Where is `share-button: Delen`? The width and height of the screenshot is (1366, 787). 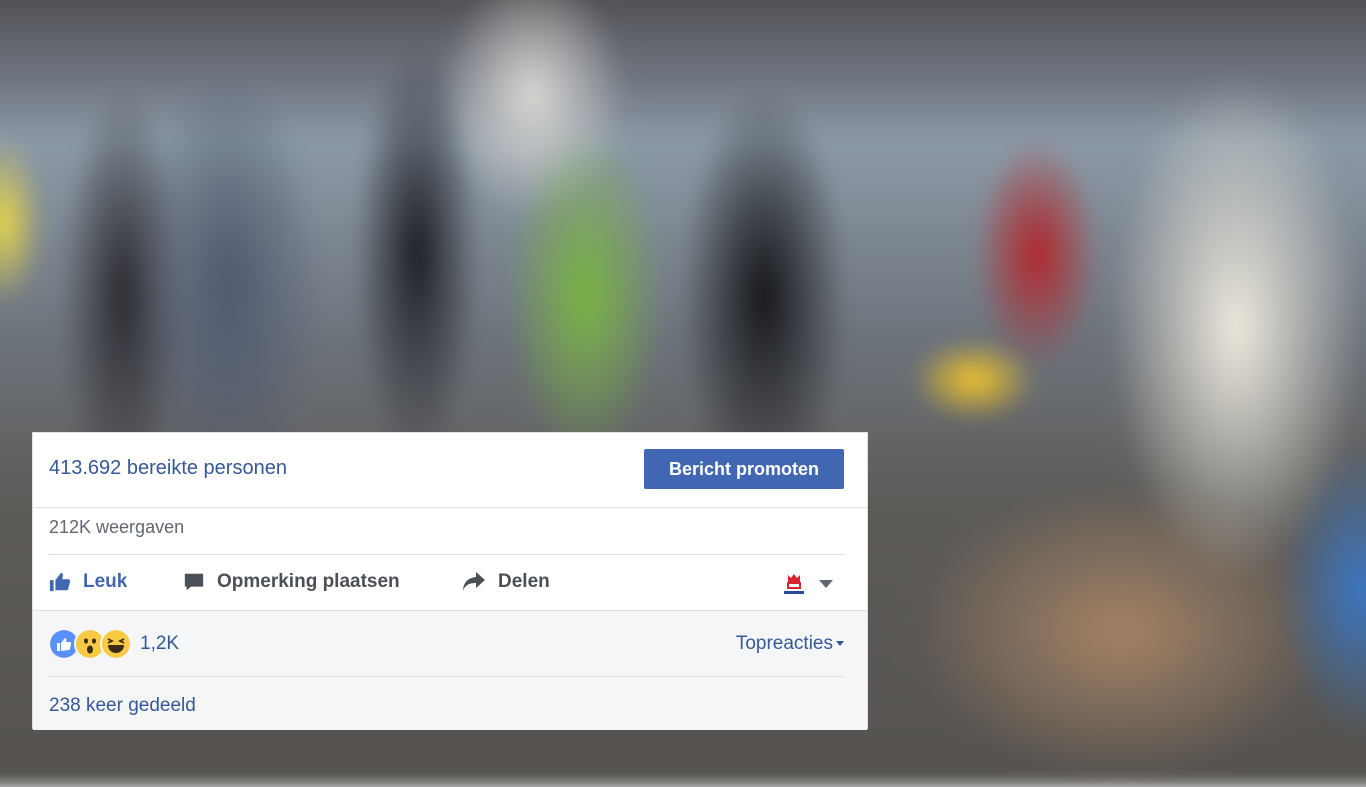 share-button: Delen is located at coordinates (506, 582).